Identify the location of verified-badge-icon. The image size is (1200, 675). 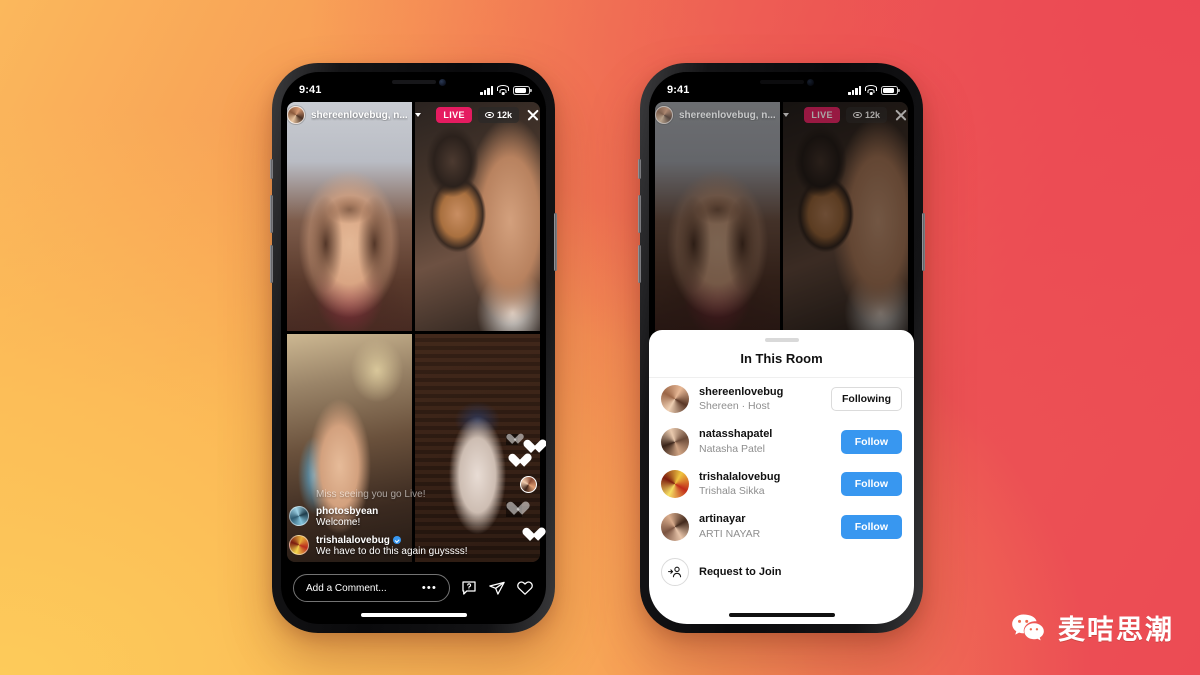
(396, 540).